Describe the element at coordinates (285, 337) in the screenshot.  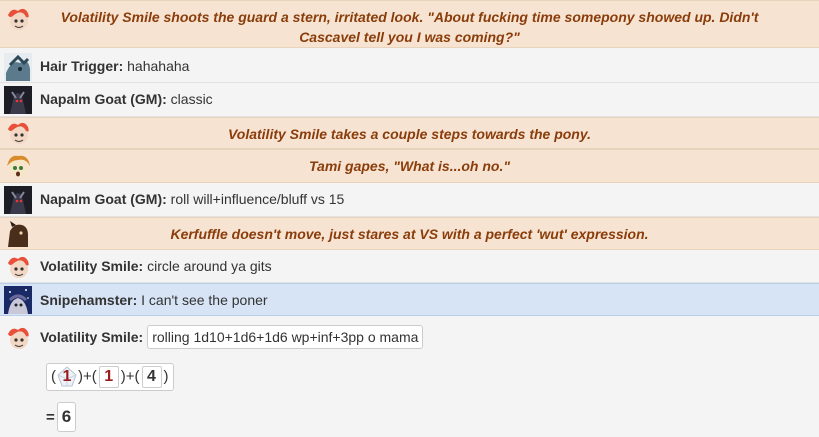
I see `roll-command: rolling 1d10+1d6+1d6 wp+inf+3pp o mama` at that location.